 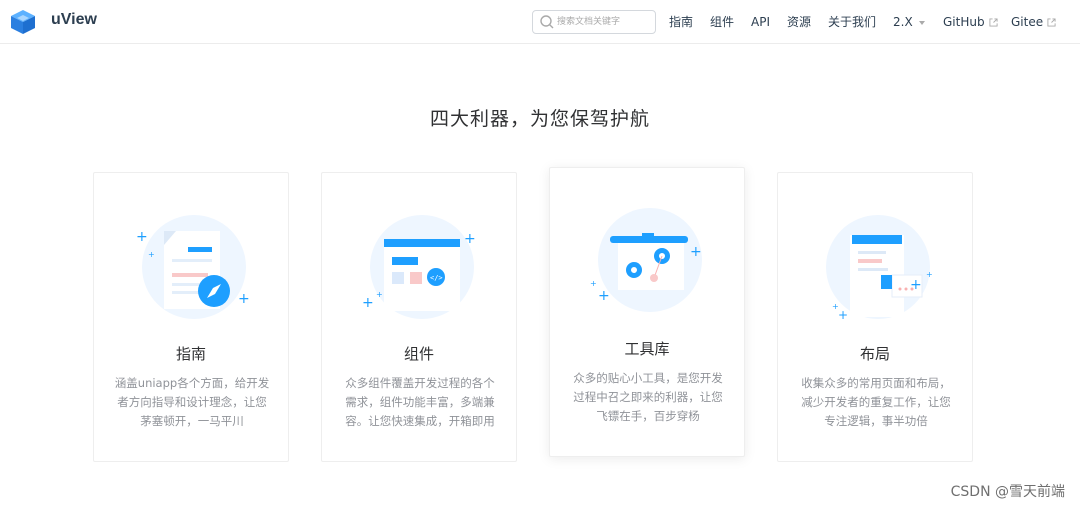 What do you see at coordinates (647, 349) in the screenshot?
I see `card-title: 工具库` at bounding box center [647, 349].